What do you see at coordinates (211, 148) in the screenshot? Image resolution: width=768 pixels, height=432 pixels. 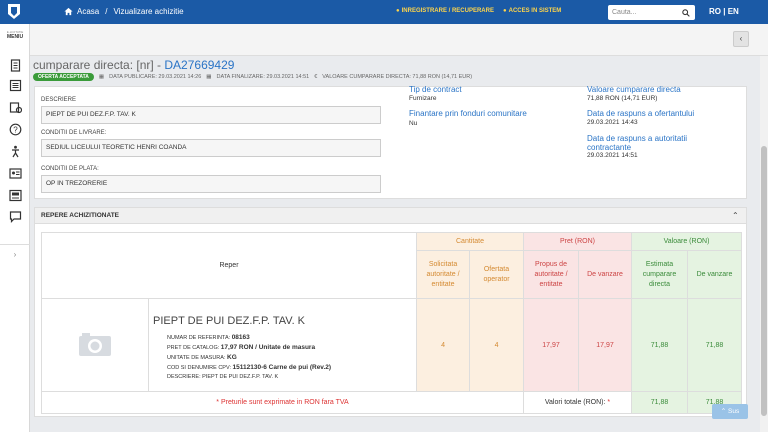 I see `livrare-field: SEDIUL LICEULUI TEORETIC HENRI COANDA` at bounding box center [211, 148].